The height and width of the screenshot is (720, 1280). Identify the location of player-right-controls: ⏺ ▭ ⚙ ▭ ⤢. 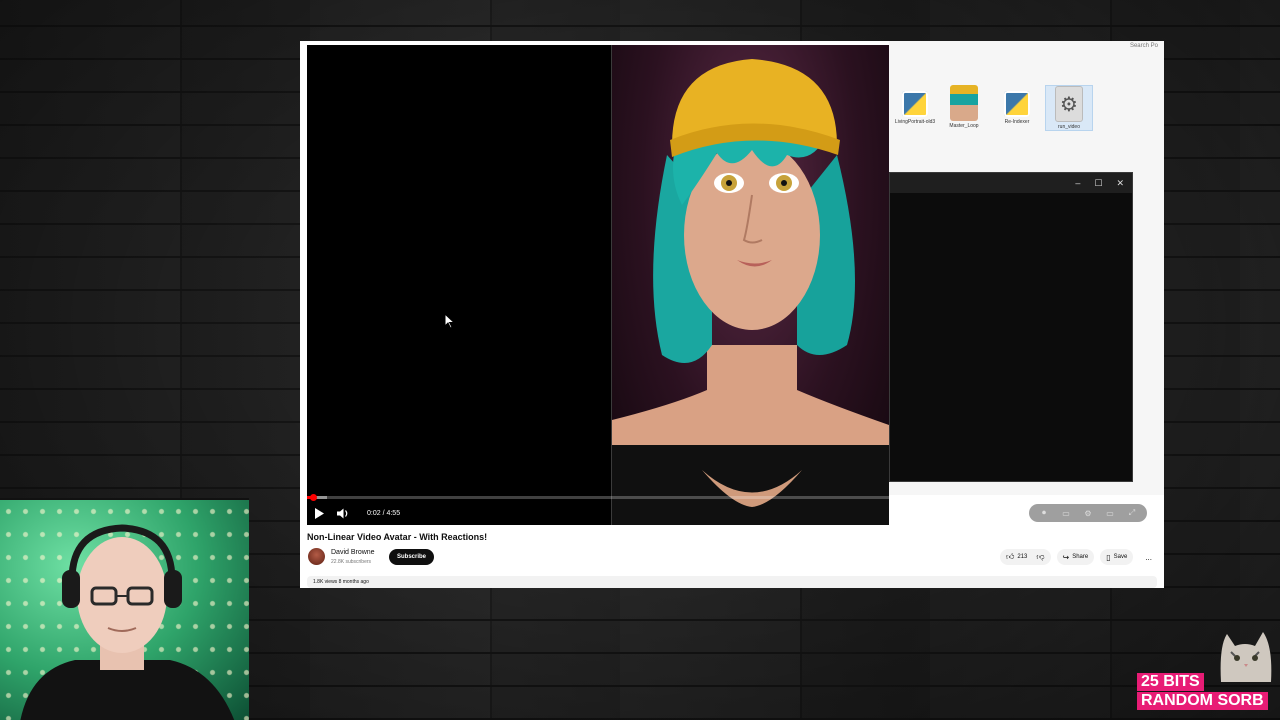
(1088, 513).